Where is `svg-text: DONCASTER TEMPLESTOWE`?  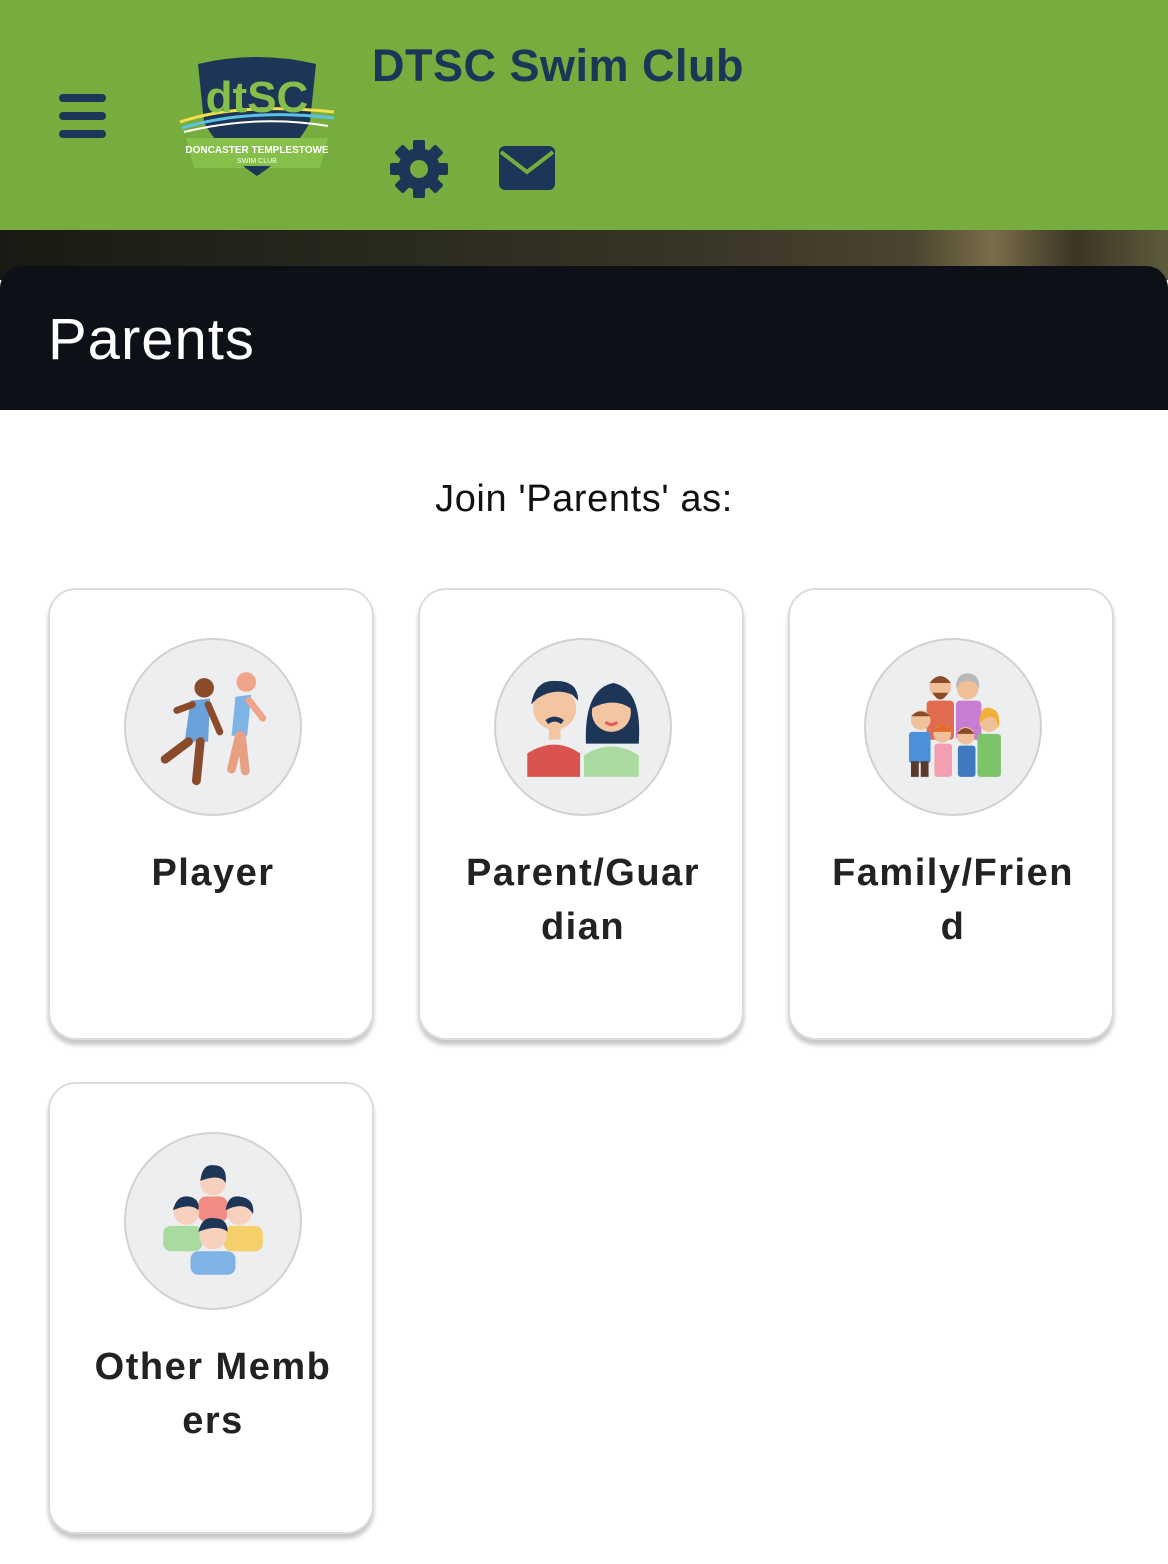
svg-text: DONCASTER TEMPLESTOWE is located at coordinates (256, 150).